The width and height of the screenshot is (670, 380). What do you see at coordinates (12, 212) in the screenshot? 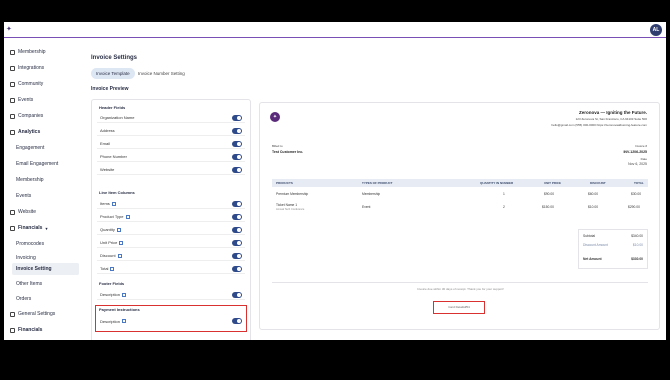
I see `globe-icon` at bounding box center [12, 212].